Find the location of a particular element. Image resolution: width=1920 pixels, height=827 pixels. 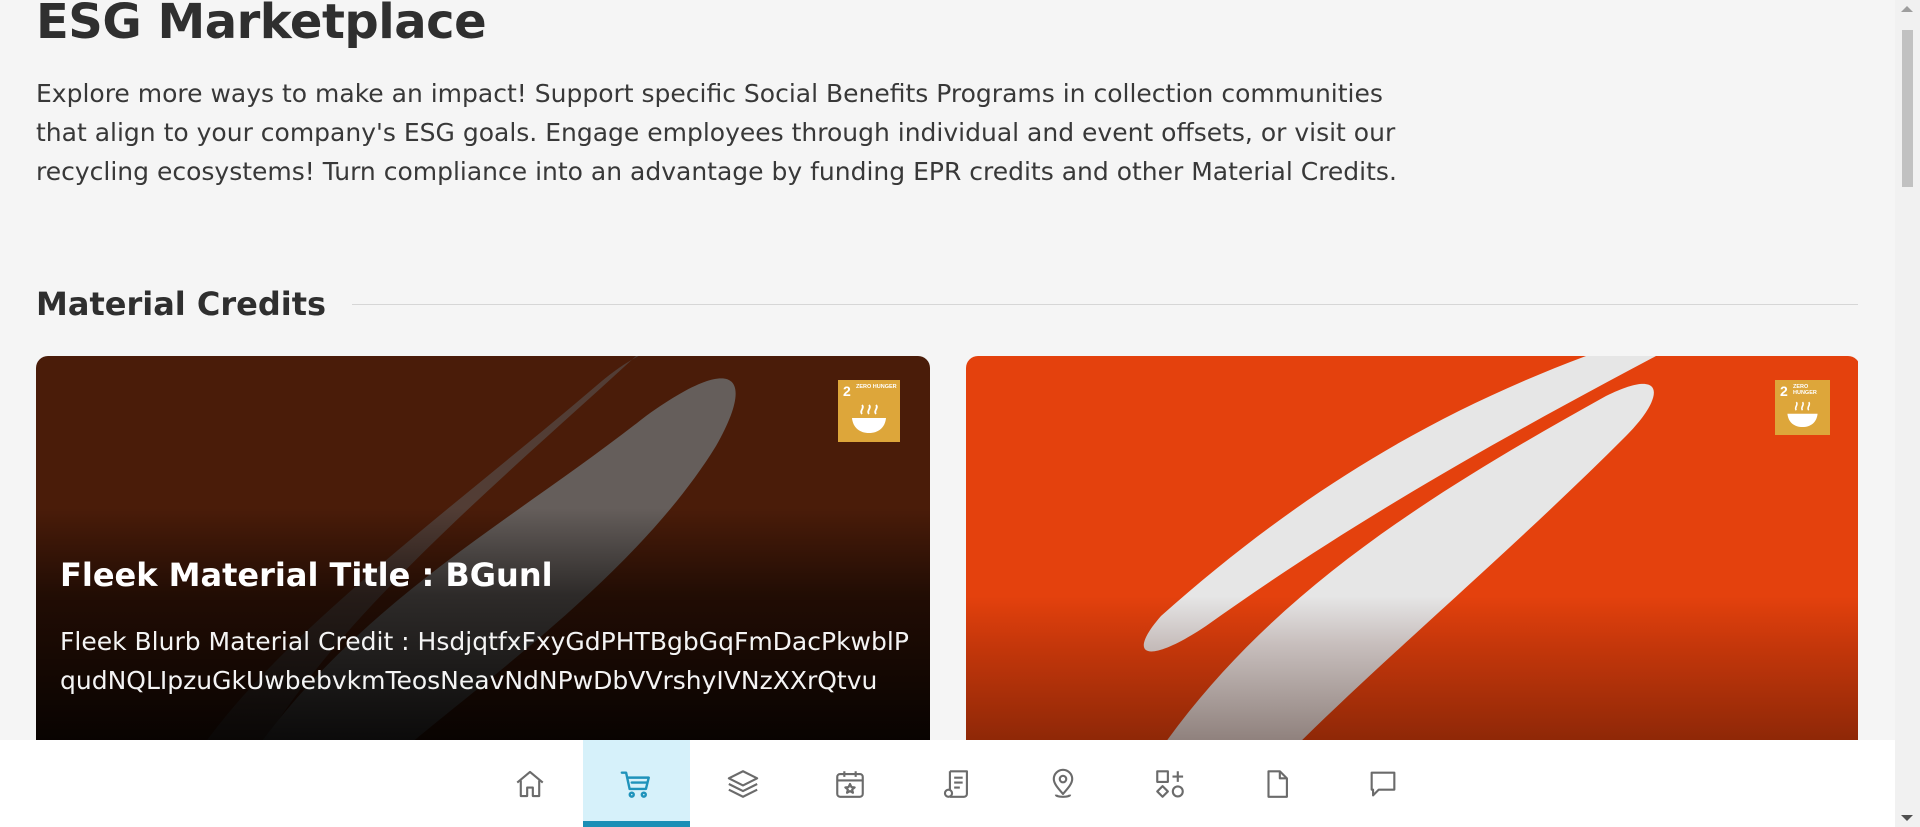

scrollbar-thumb is located at coordinates (1907, 108).